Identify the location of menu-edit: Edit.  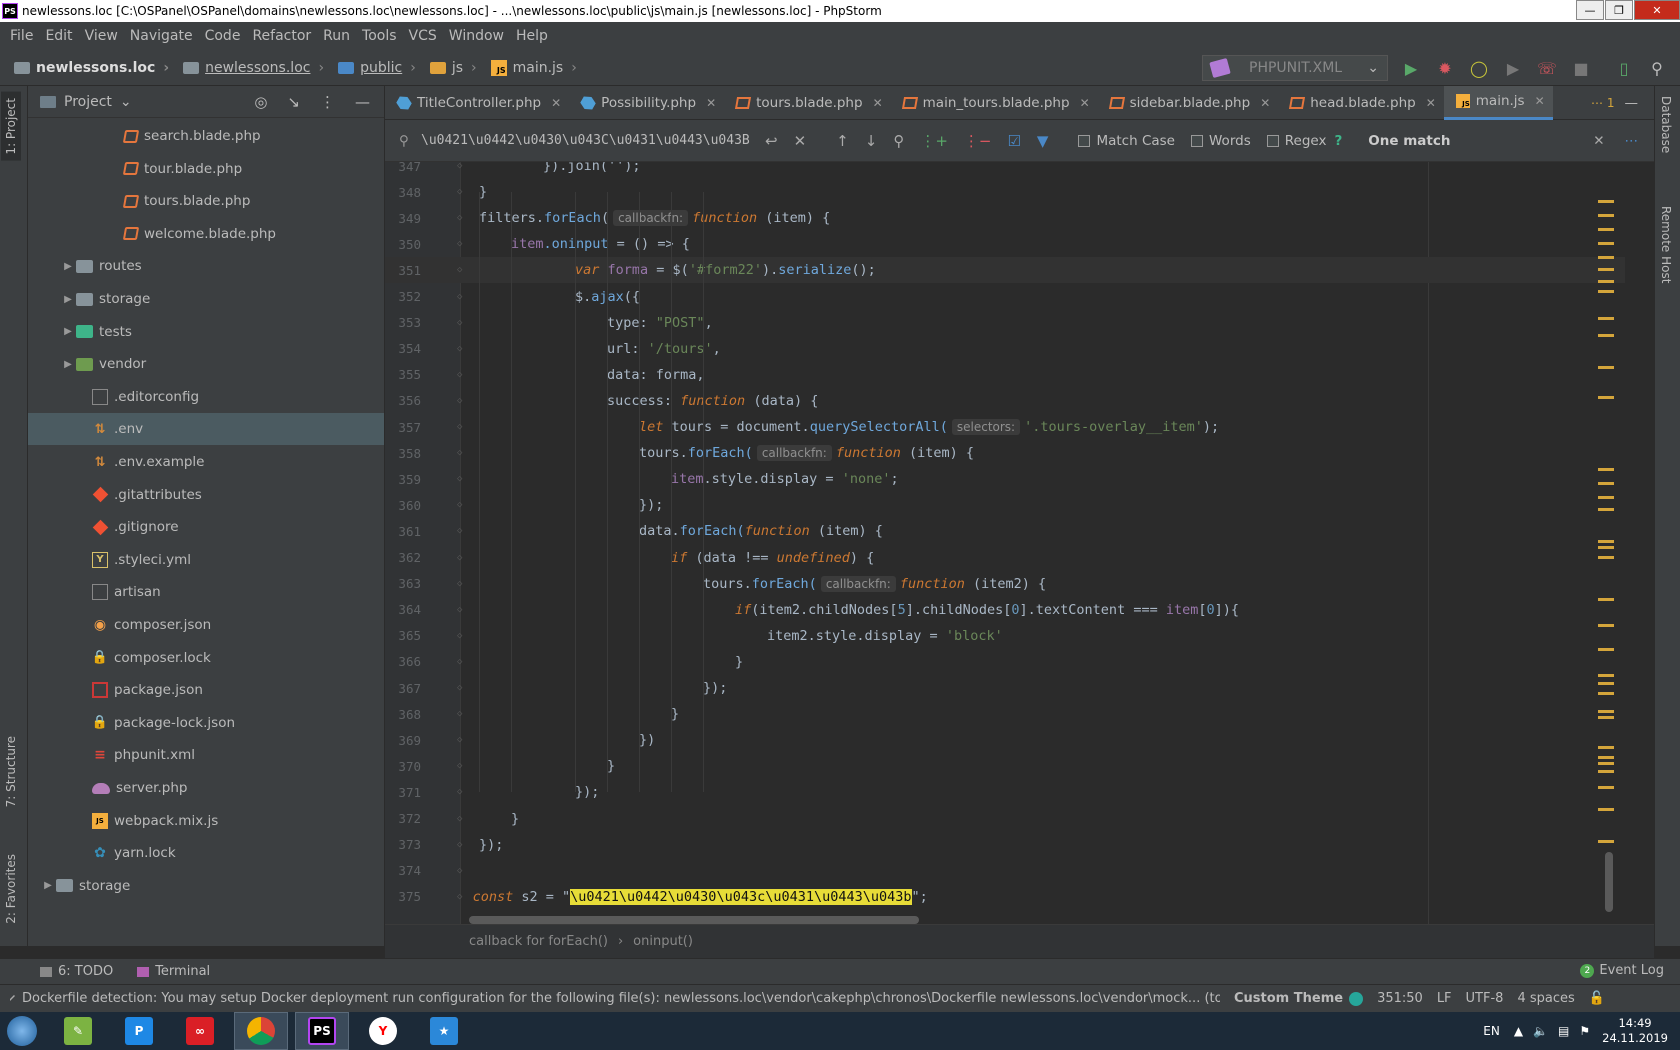
(58, 36).